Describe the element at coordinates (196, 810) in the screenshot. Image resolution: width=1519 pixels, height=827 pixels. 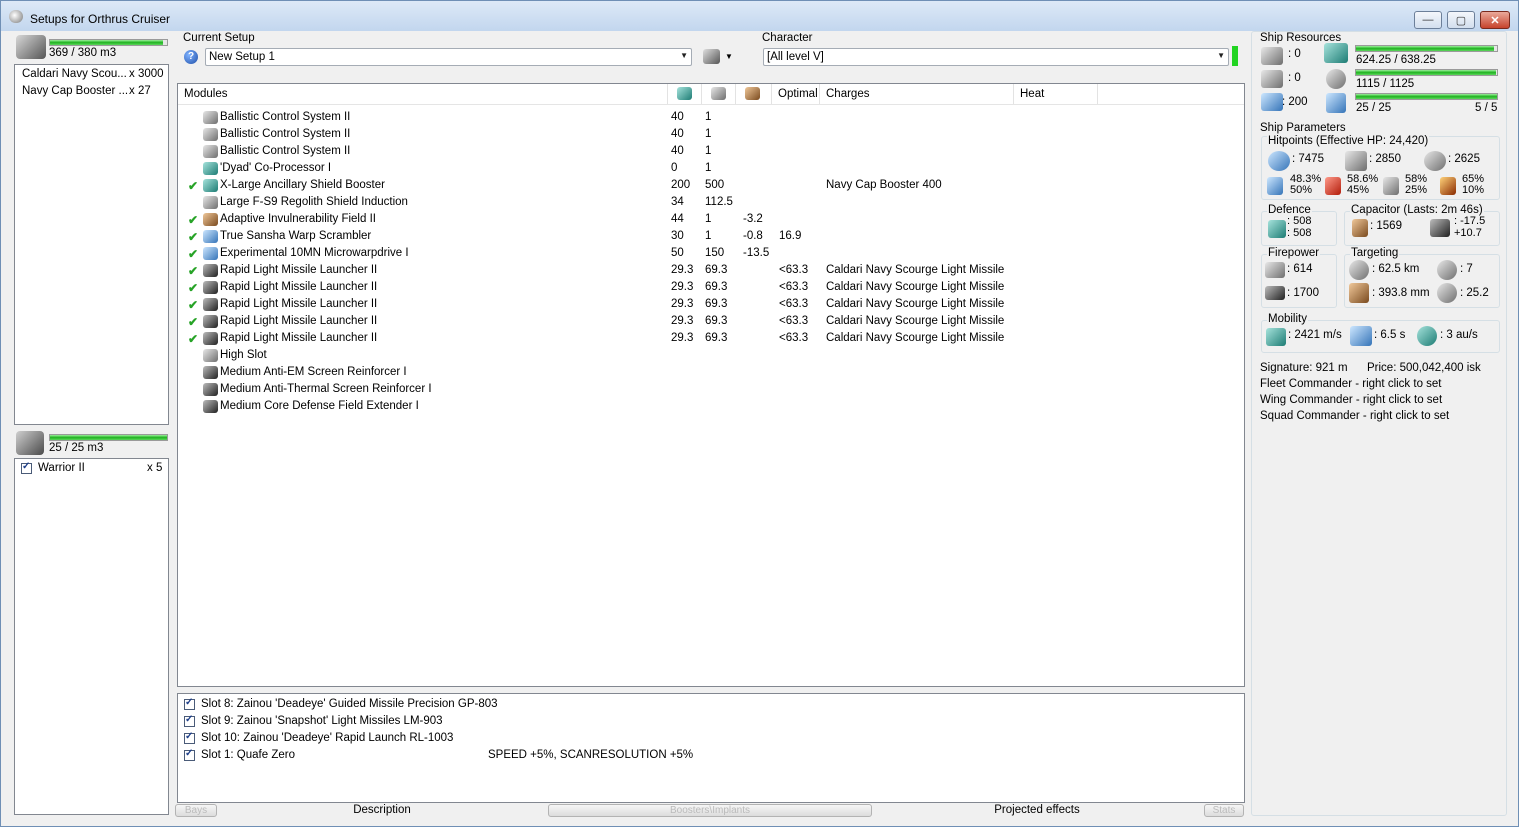
I see `tab-bays: Bays` at that location.